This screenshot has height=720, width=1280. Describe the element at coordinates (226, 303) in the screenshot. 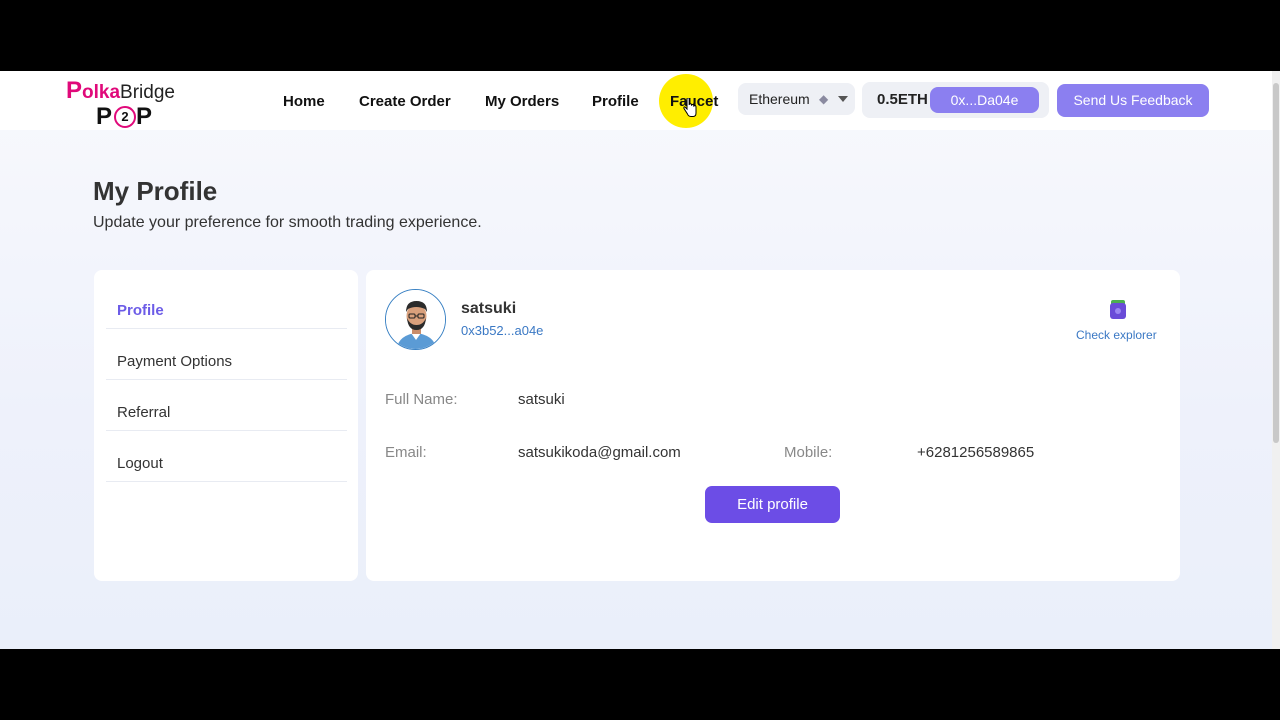

I see `sidebar-item-profile: Profile` at that location.